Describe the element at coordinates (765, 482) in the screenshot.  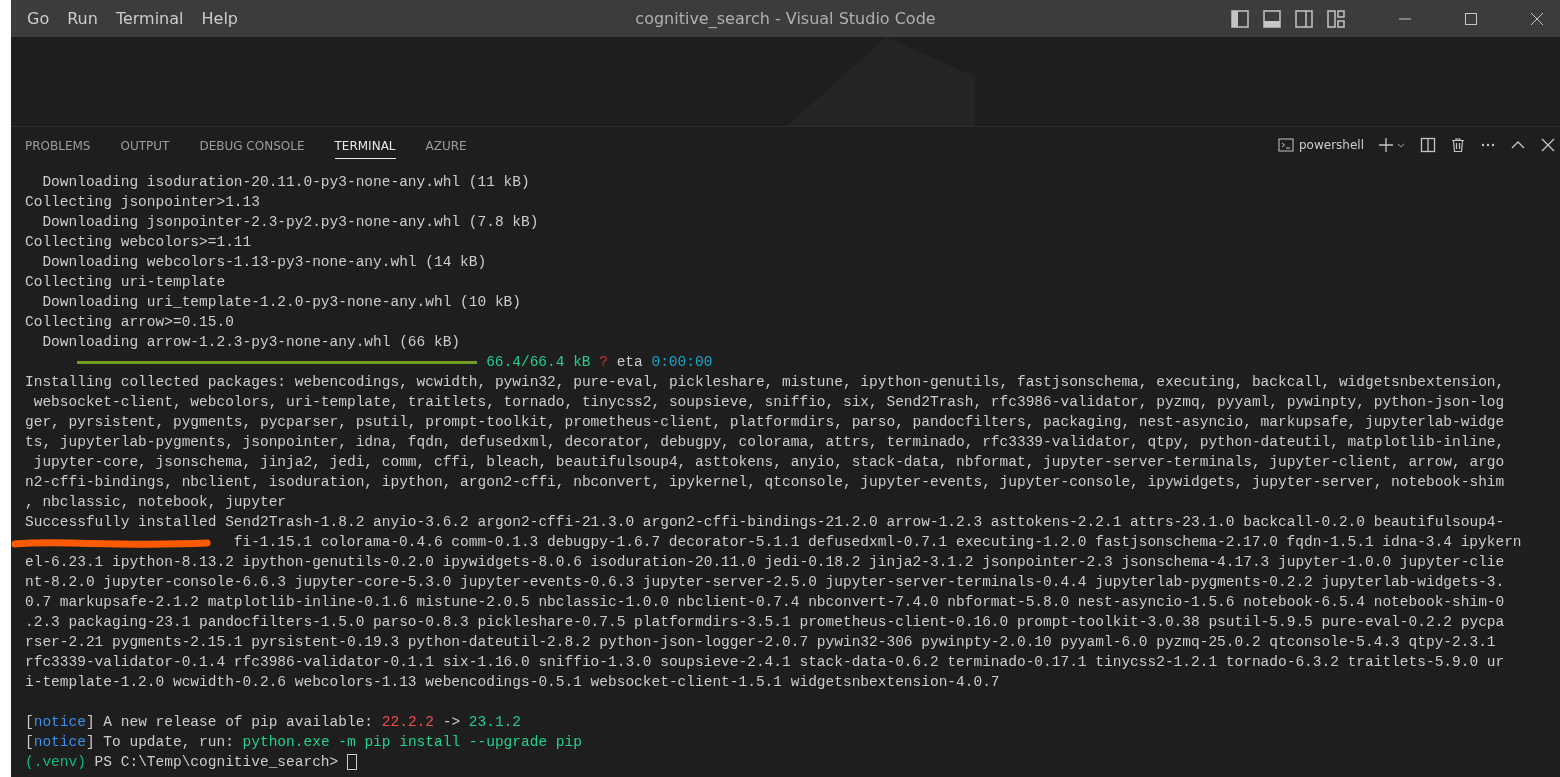
I see `terminal-text: n2-cffi-bindings, nbclient, isoduration, ipython, argon2-cffi, nbconvert, ipykernel, qtconsole, jupyter-events, jupyter-console, ipywidgets, jupyter-server, notebook-shim` at that location.